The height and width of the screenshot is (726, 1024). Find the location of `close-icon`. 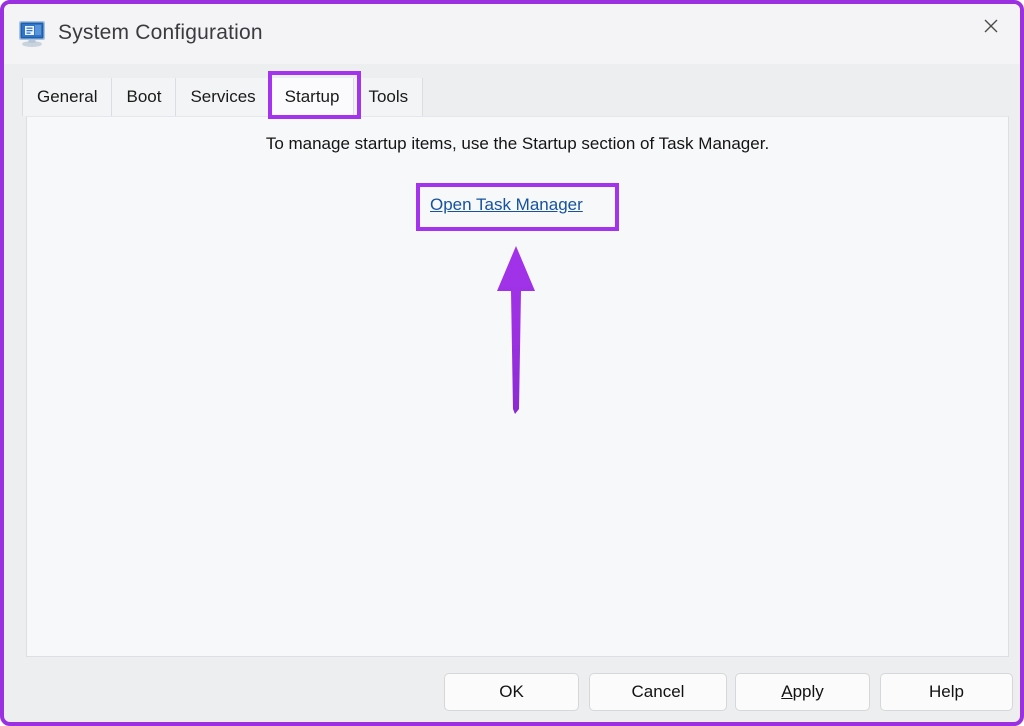

close-icon is located at coordinates (991, 26).